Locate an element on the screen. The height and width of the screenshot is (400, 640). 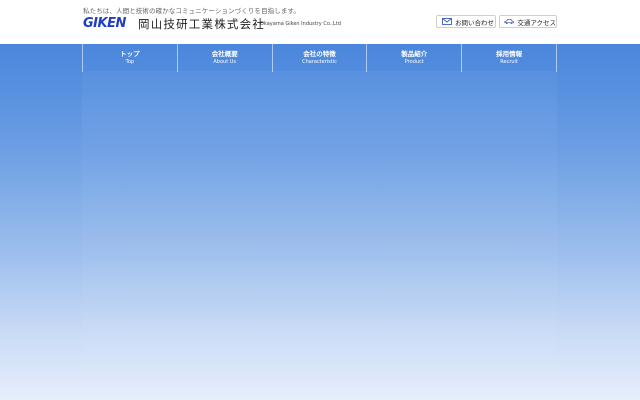
nav-item-characteristic: 会社の特徴 Characteristic is located at coordinates (319, 58).